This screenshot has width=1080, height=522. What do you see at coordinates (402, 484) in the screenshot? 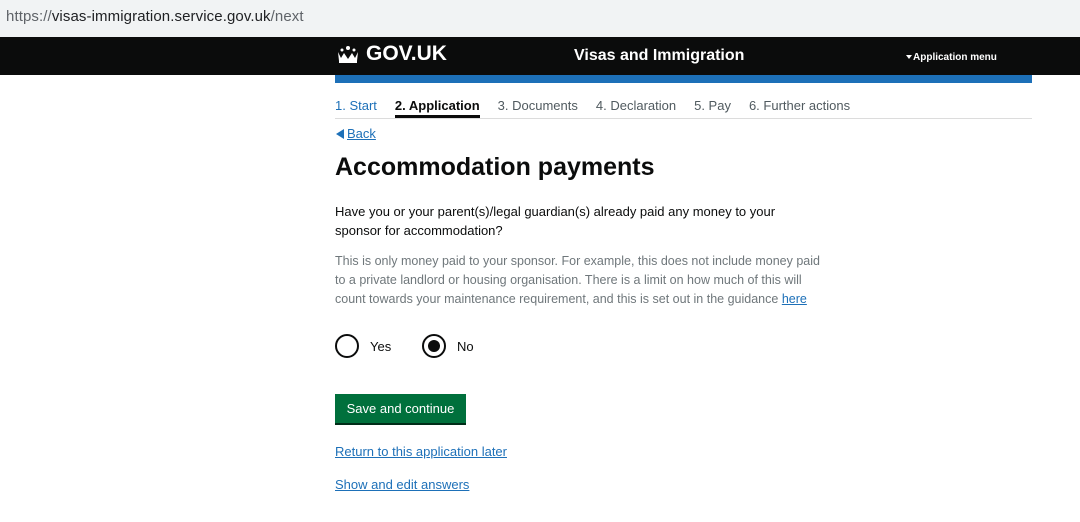
I see `show-edit-answers-link: Show and edit answers` at bounding box center [402, 484].